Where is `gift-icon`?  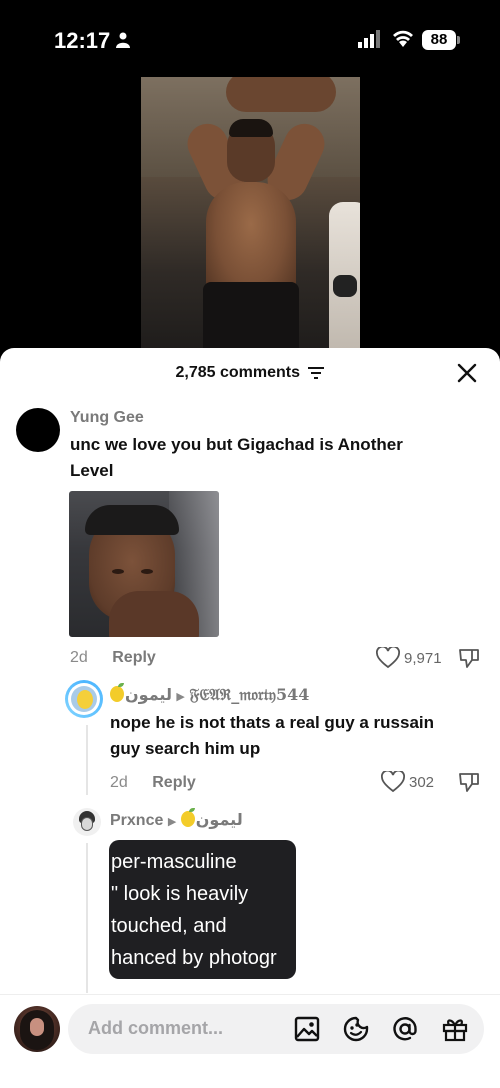
gift-icon is located at coordinates (455, 1029).